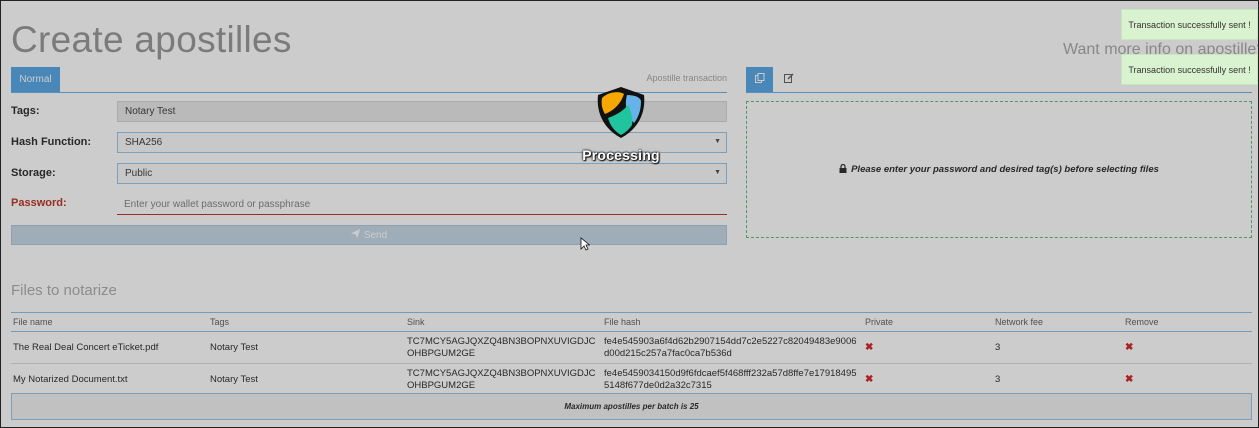  Describe the element at coordinates (585, 246) in the screenshot. I see `mouse-cursor-icon` at that location.